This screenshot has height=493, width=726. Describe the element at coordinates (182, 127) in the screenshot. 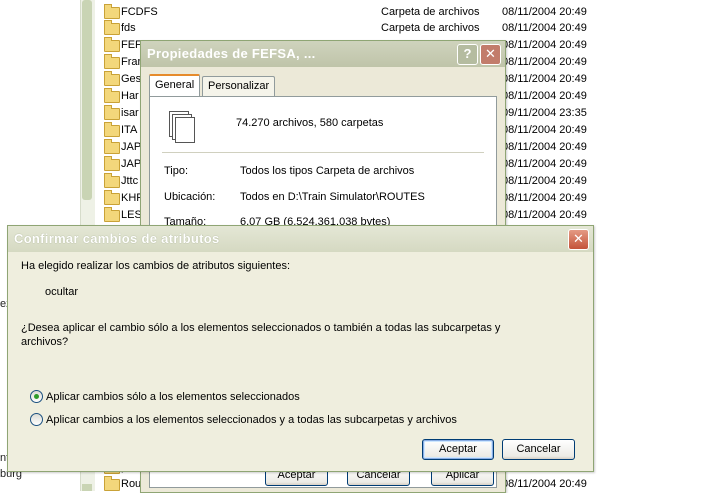

I see `multiple-files-icon` at that location.